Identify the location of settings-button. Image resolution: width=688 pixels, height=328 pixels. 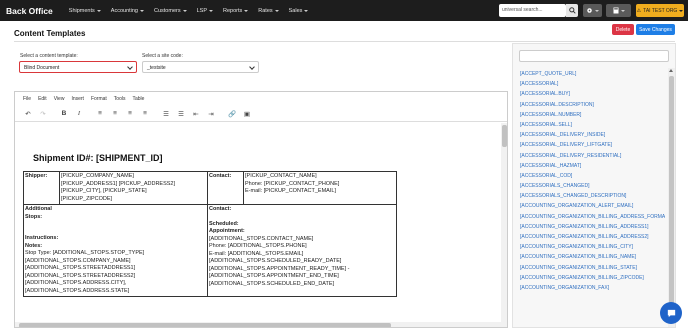
(592, 10).